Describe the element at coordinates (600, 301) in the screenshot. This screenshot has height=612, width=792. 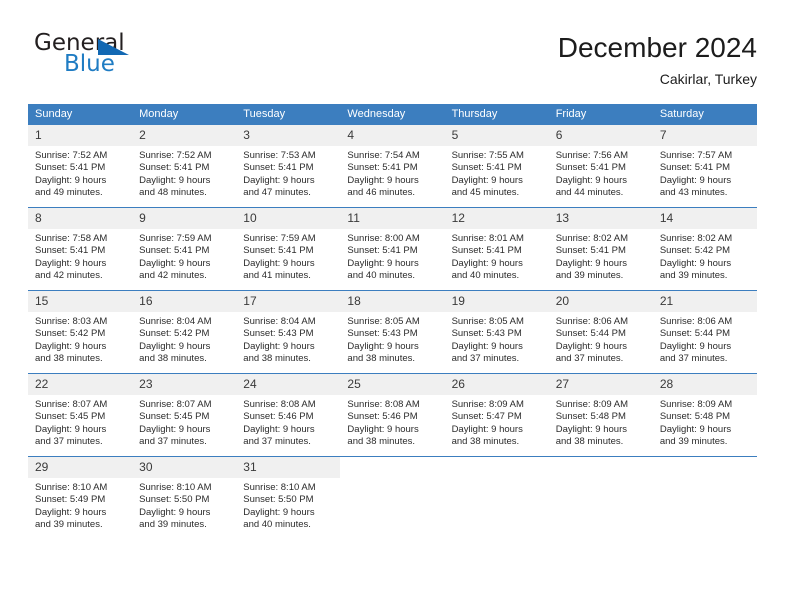
I see `day-number: 20` at that location.